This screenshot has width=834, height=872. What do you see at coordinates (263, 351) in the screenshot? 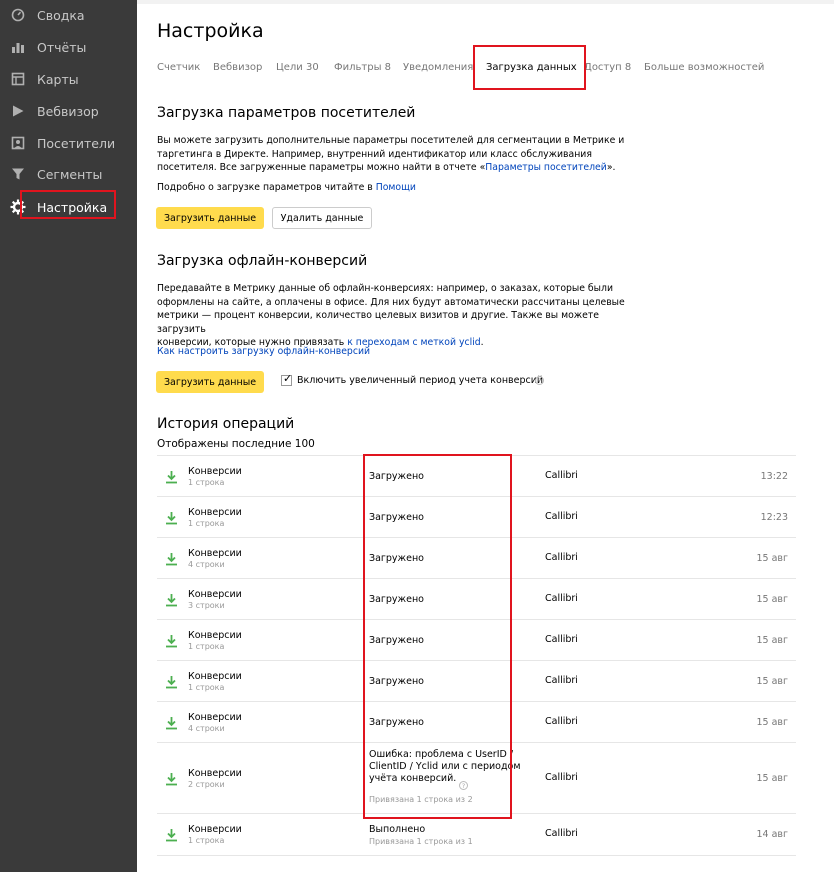
I see `howto-offline-link: Как настроить загрузку офлайн-конверсий` at bounding box center [263, 351].